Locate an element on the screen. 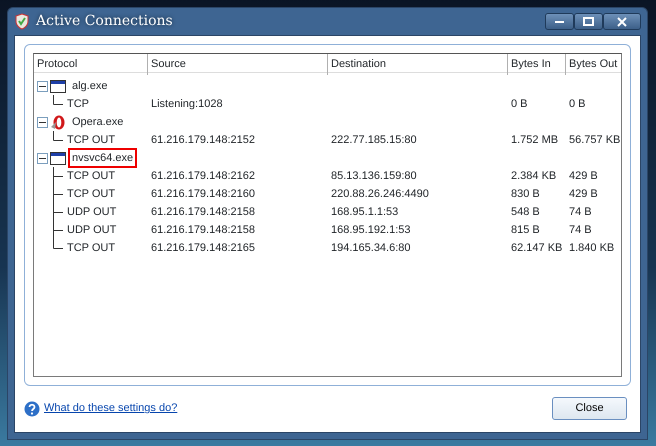  column-header: Source is located at coordinates (238, 64).